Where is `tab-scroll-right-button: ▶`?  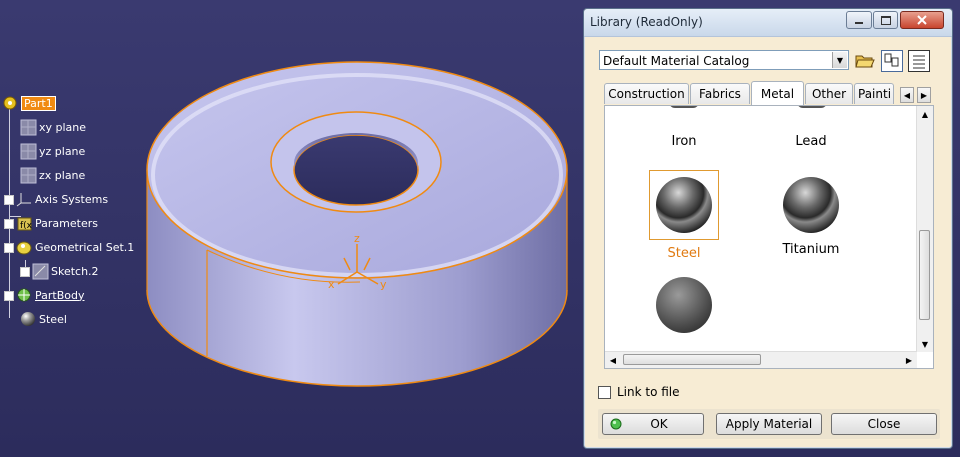 tab-scroll-right-button: ▶ is located at coordinates (924, 95).